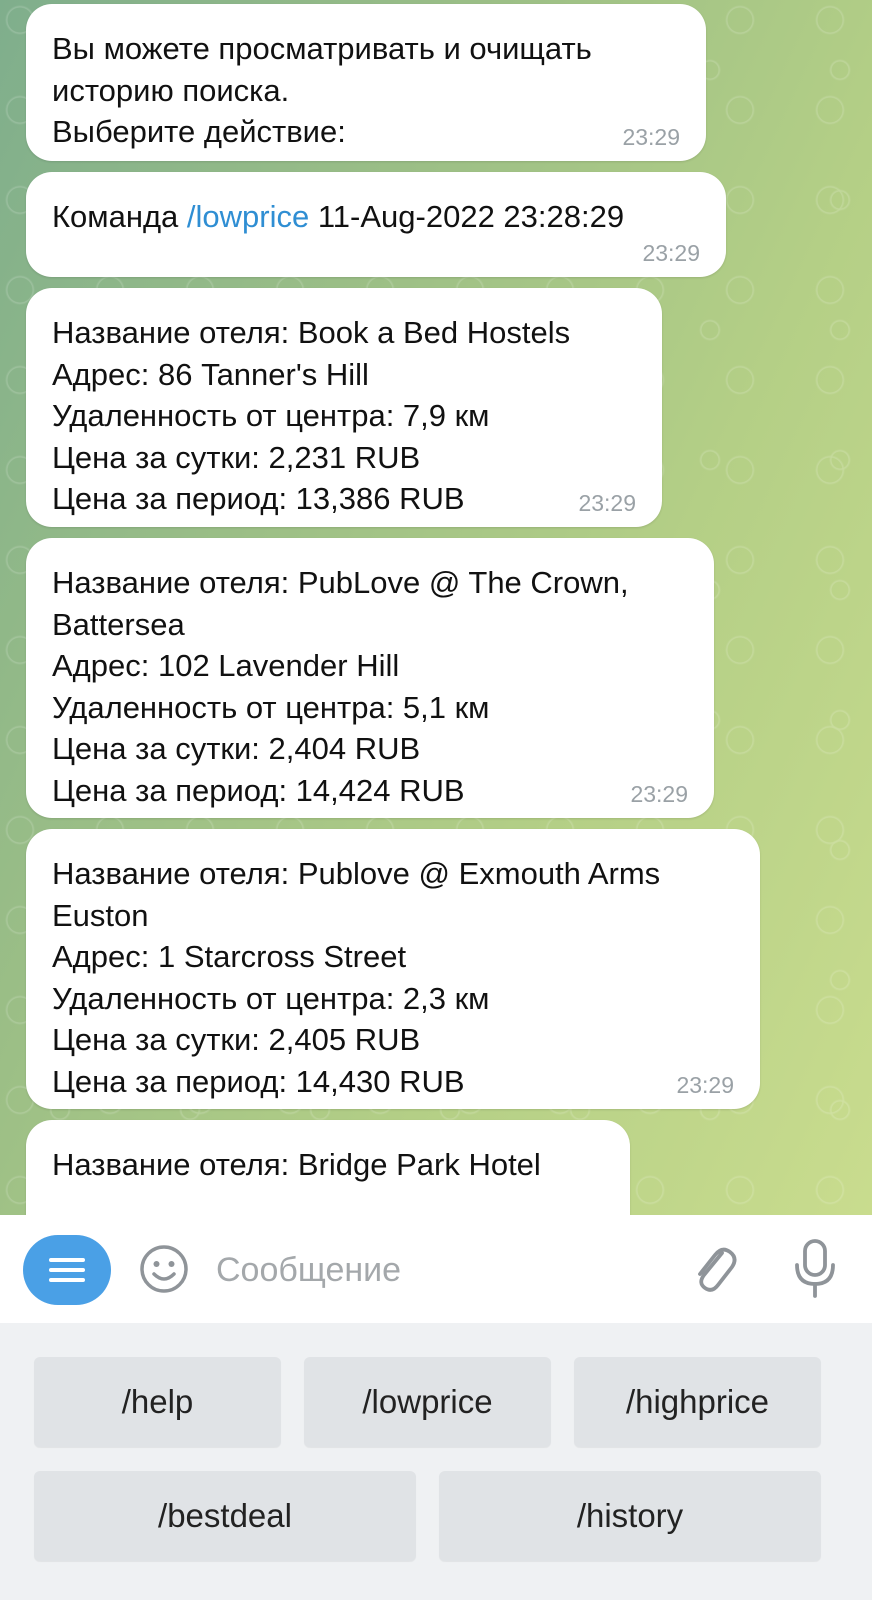 This screenshot has width=872, height=1600. What do you see at coordinates (157, 1402) in the screenshot?
I see `keyboard-button-help: /help` at bounding box center [157, 1402].